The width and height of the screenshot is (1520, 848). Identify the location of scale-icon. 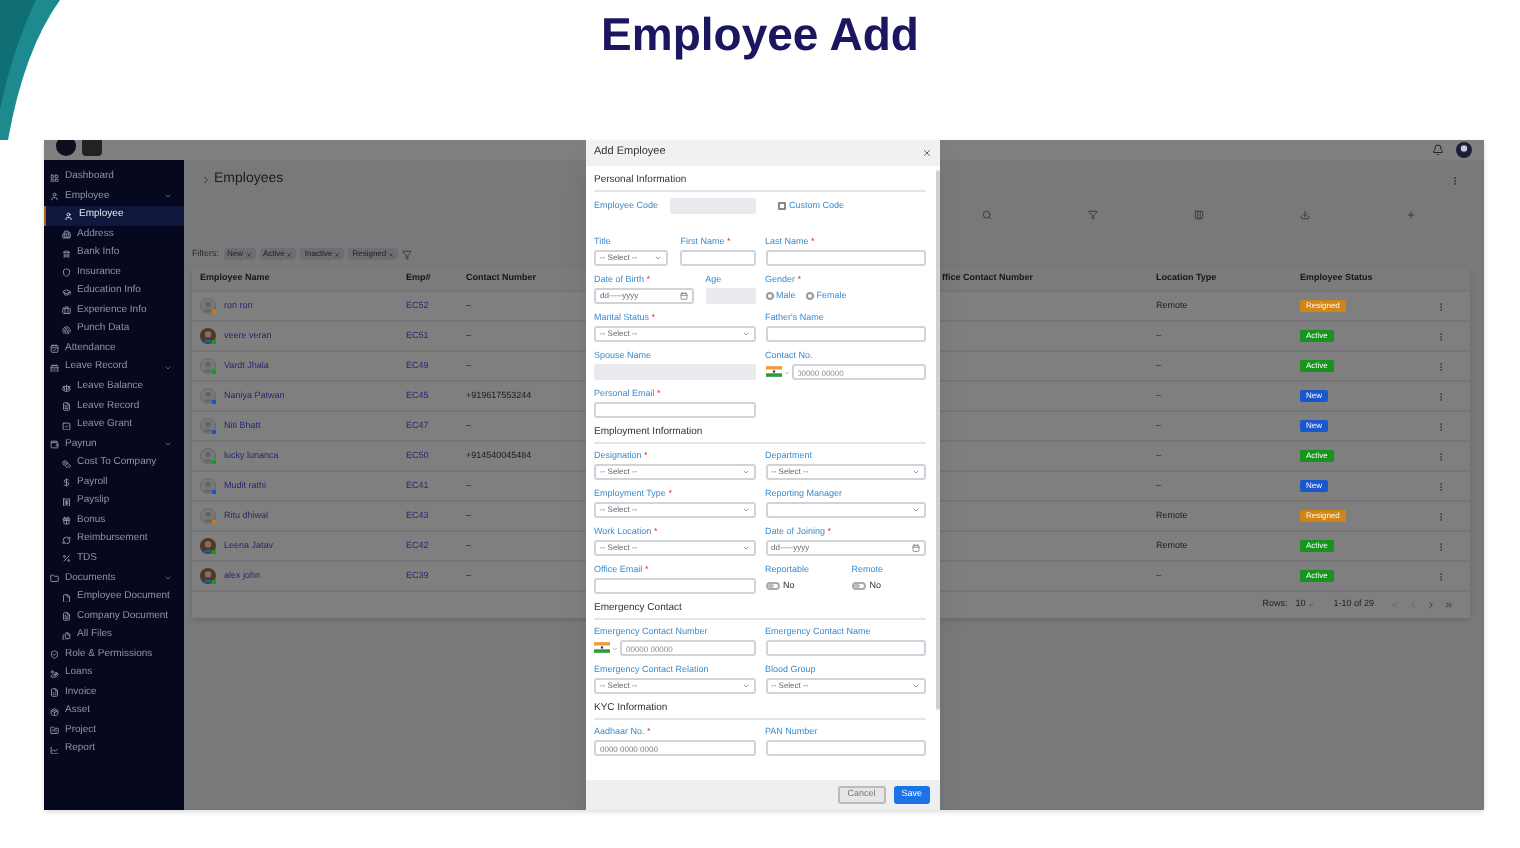
(66, 388).